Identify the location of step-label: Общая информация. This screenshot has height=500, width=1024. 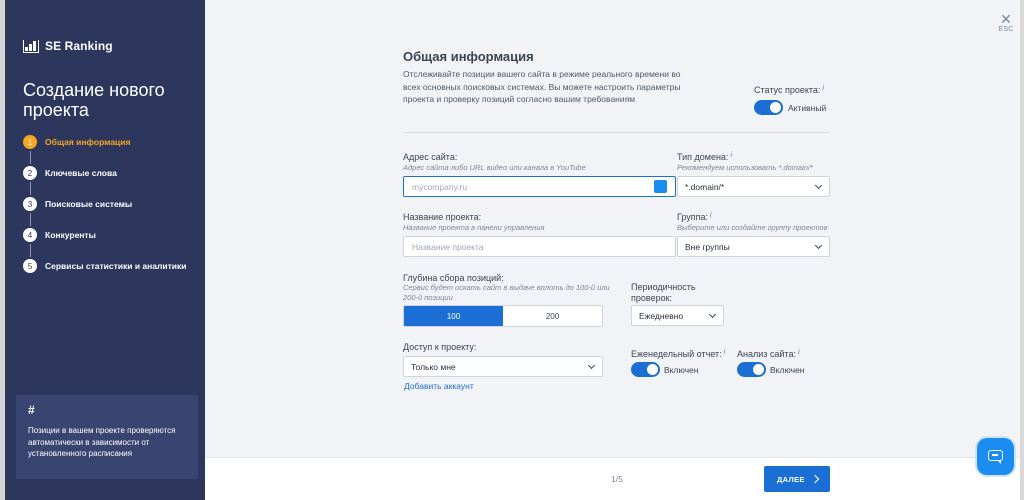
(88, 142).